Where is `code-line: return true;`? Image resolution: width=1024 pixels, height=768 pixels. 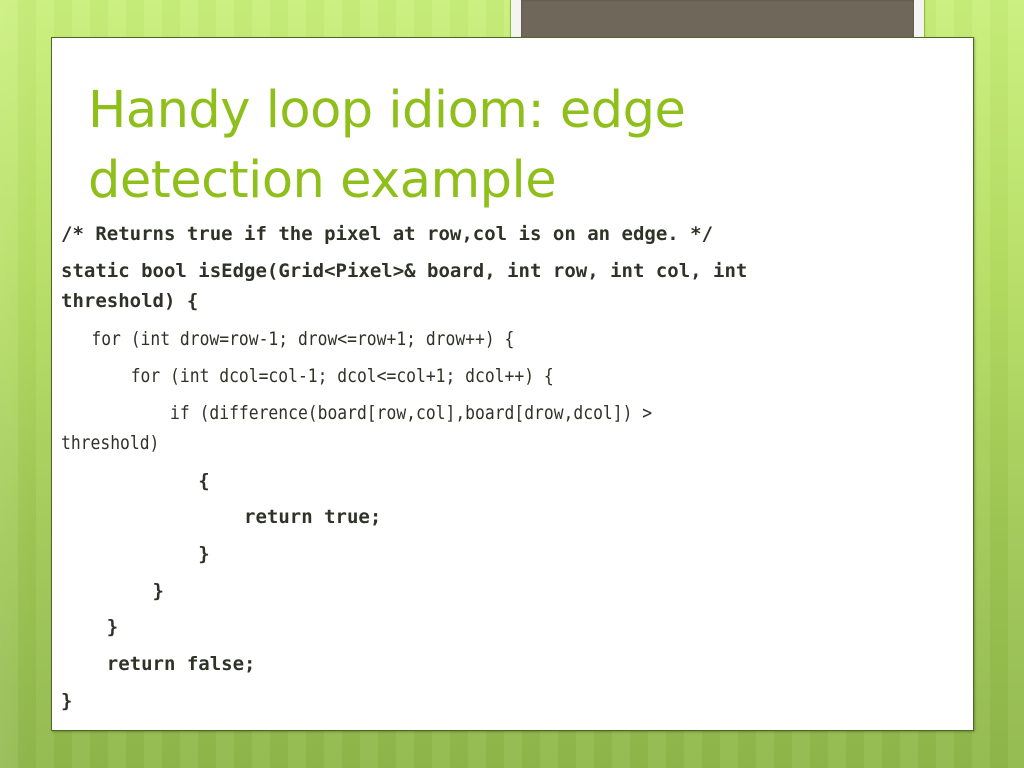
code-line: return true; is located at coordinates (221, 517).